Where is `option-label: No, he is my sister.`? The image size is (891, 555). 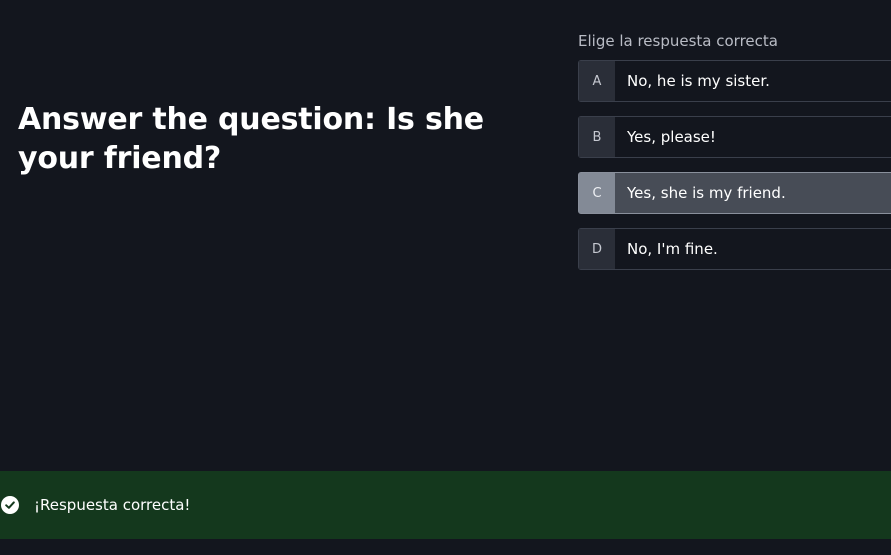
option-label: No, he is my sister. is located at coordinates (698, 81).